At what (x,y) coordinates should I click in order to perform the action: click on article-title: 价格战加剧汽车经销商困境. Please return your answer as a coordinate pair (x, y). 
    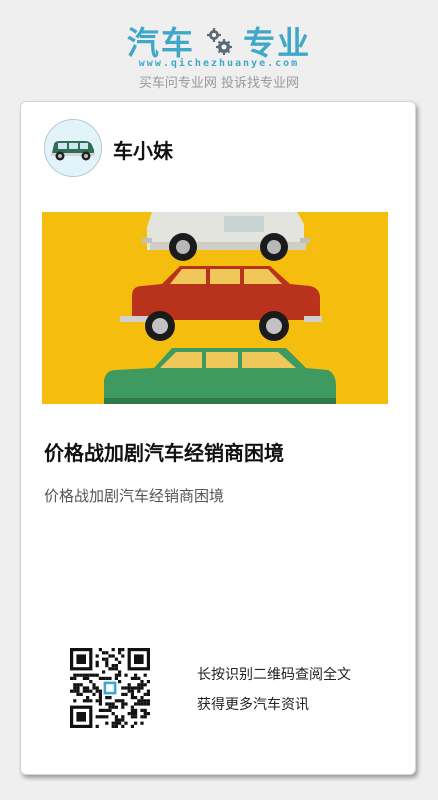
    Looking at the image, I should click on (219, 451).